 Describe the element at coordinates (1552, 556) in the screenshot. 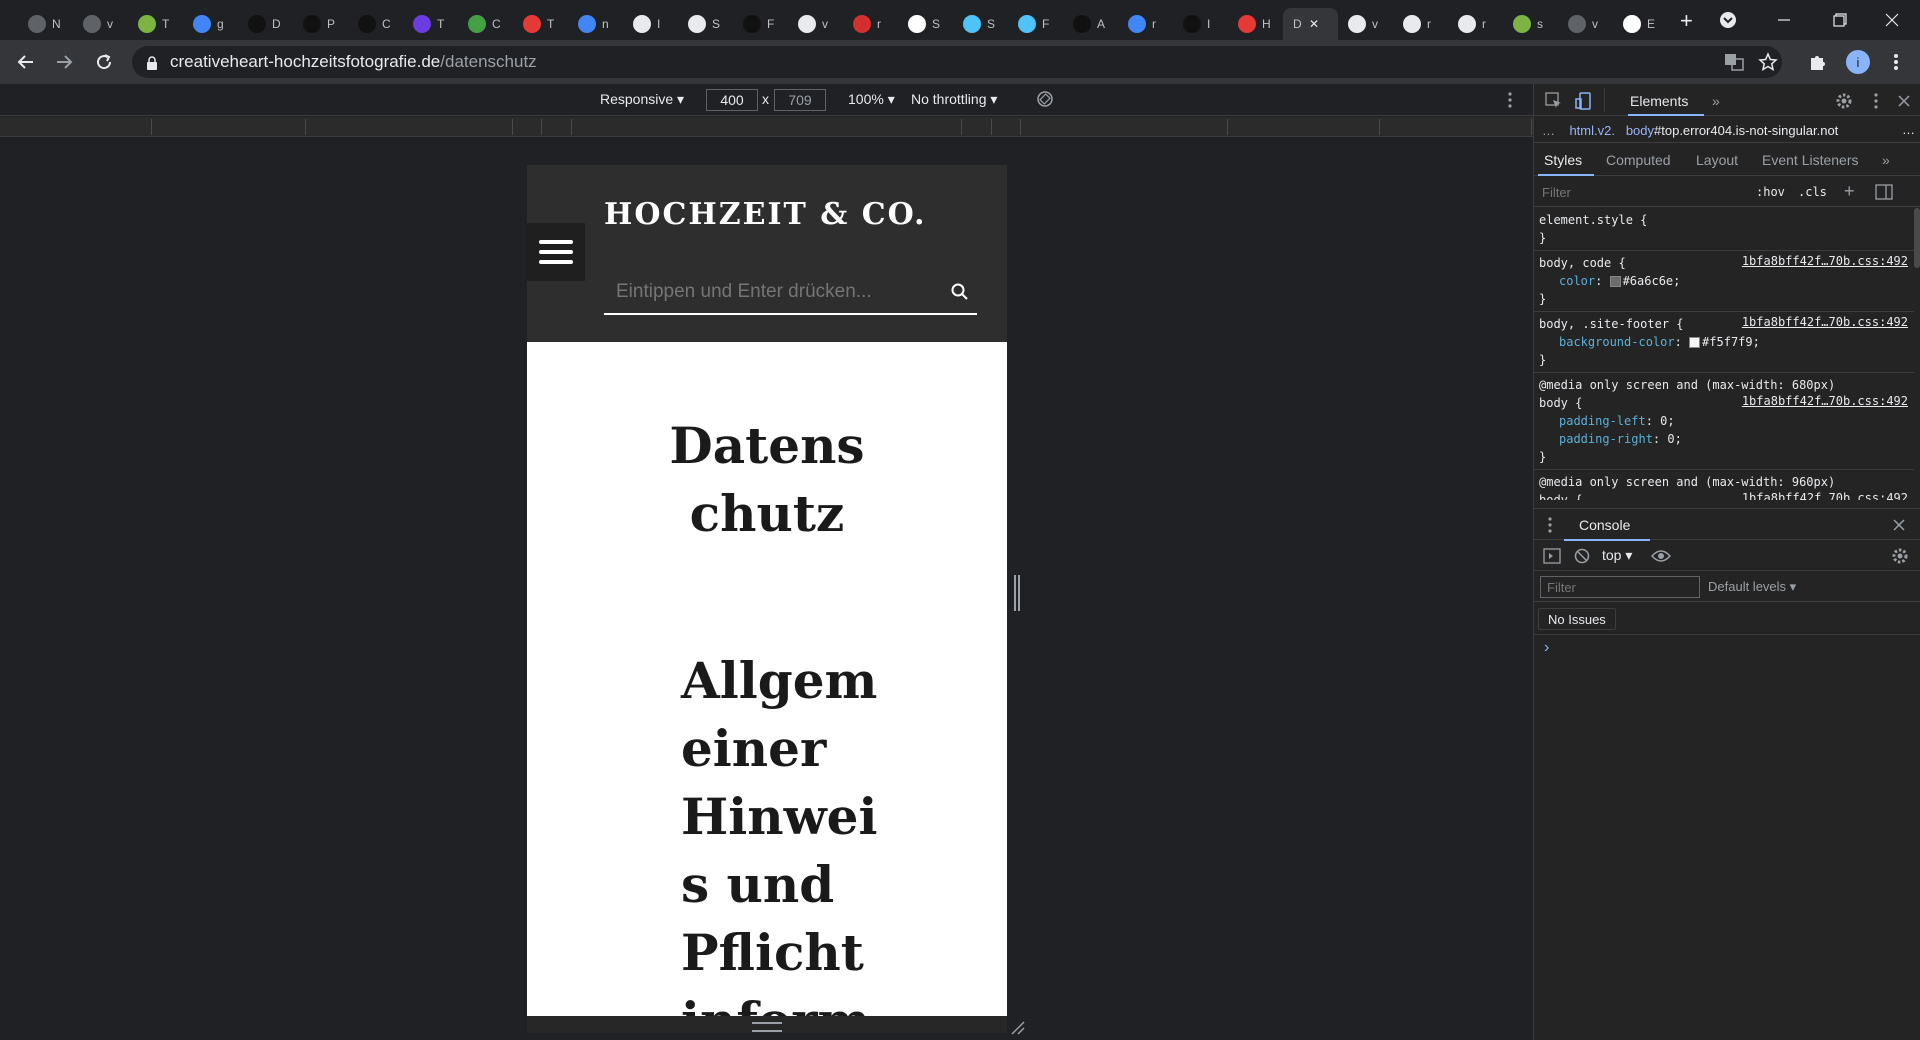

I see `console-sidebar-toggle` at that location.